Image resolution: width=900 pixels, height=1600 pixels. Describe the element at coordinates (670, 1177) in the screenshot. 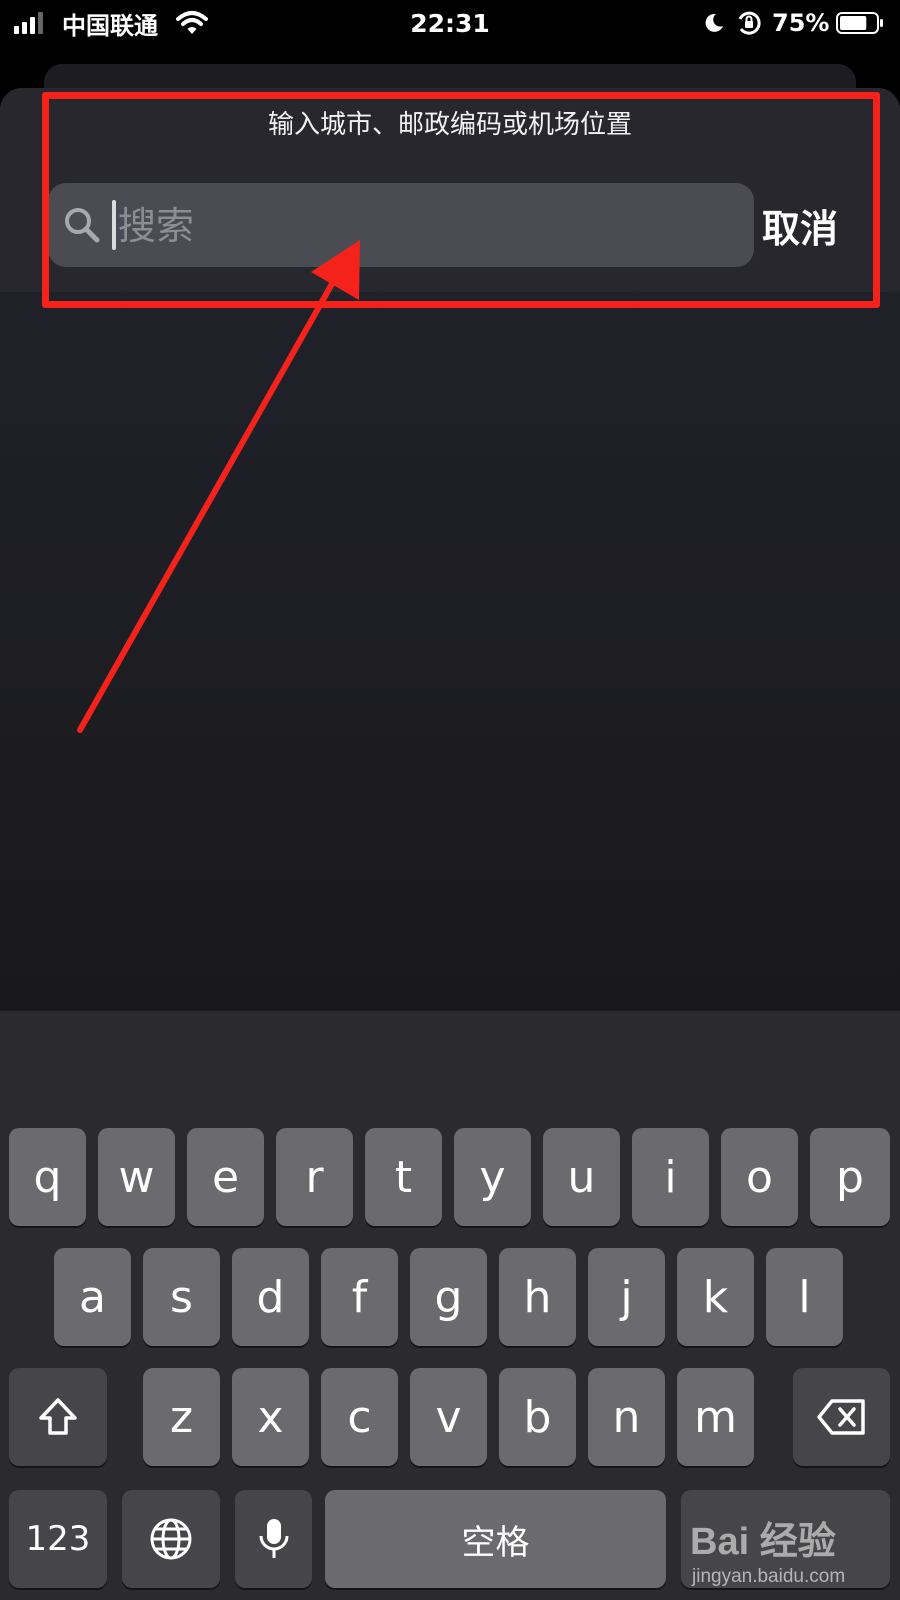

I see `key-i: i` at that location.